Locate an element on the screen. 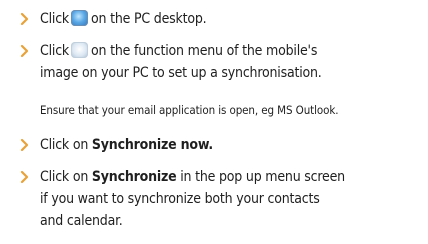 The image size is (428, 244). step-1-tail: on the PC desktop. is located at coordinates (149, 19).